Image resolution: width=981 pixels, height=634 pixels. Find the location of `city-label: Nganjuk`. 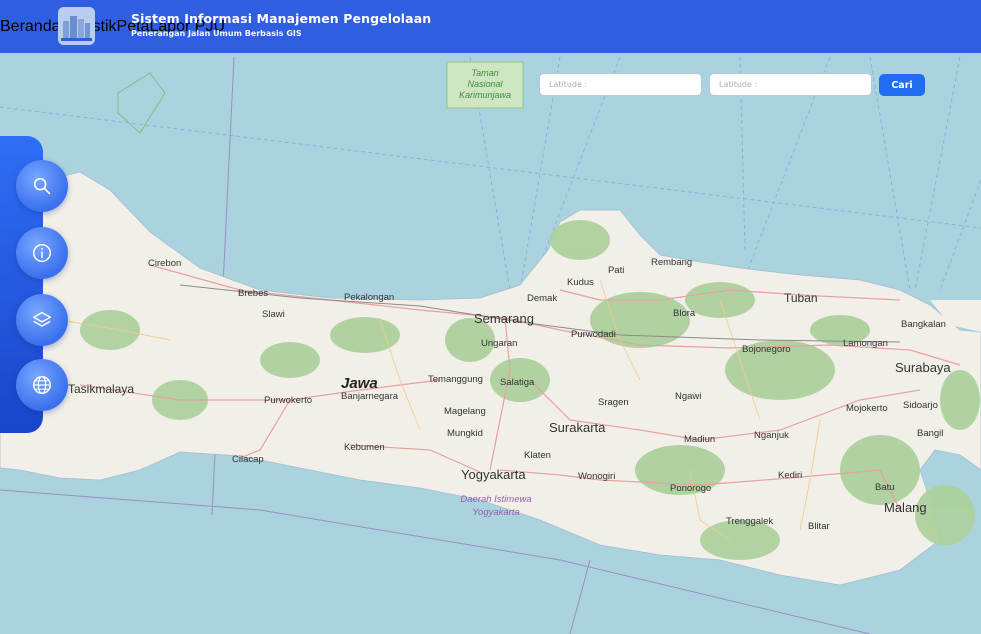

city-label: Nganjuk is located at coordinates (771, 435).